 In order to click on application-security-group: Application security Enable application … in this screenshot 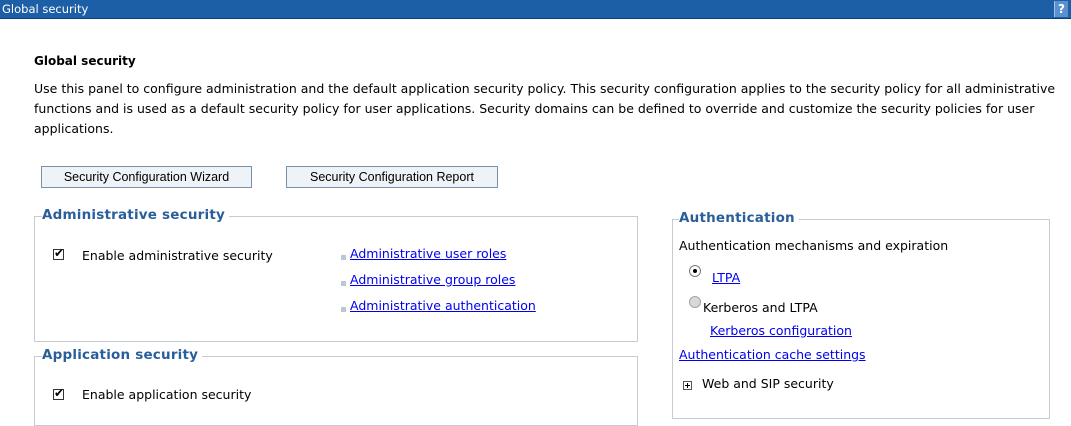, I will do `click(336, 386)`.